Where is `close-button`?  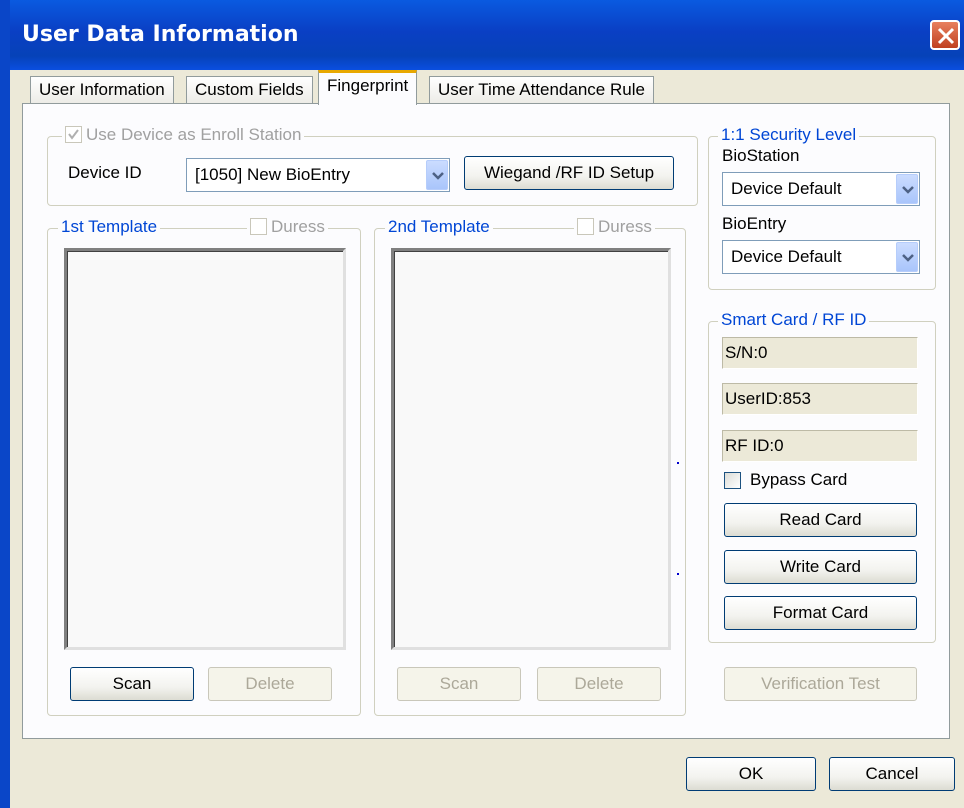
close-button is located at coordinates (945, 35).